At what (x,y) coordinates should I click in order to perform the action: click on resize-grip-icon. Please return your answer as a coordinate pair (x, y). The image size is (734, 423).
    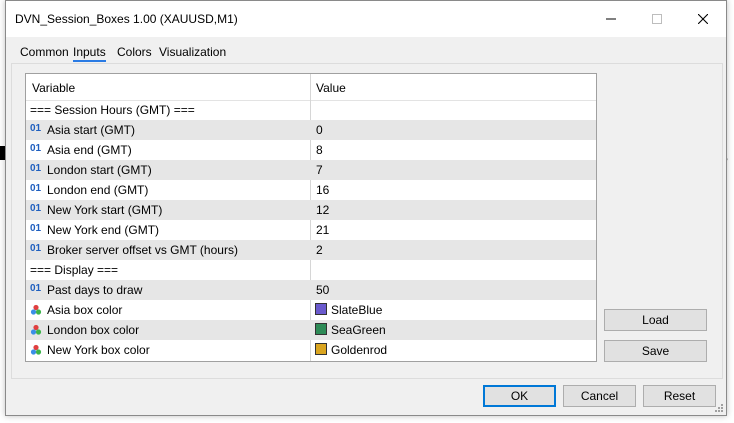
    Looking at the image, I should click on (719, 408).